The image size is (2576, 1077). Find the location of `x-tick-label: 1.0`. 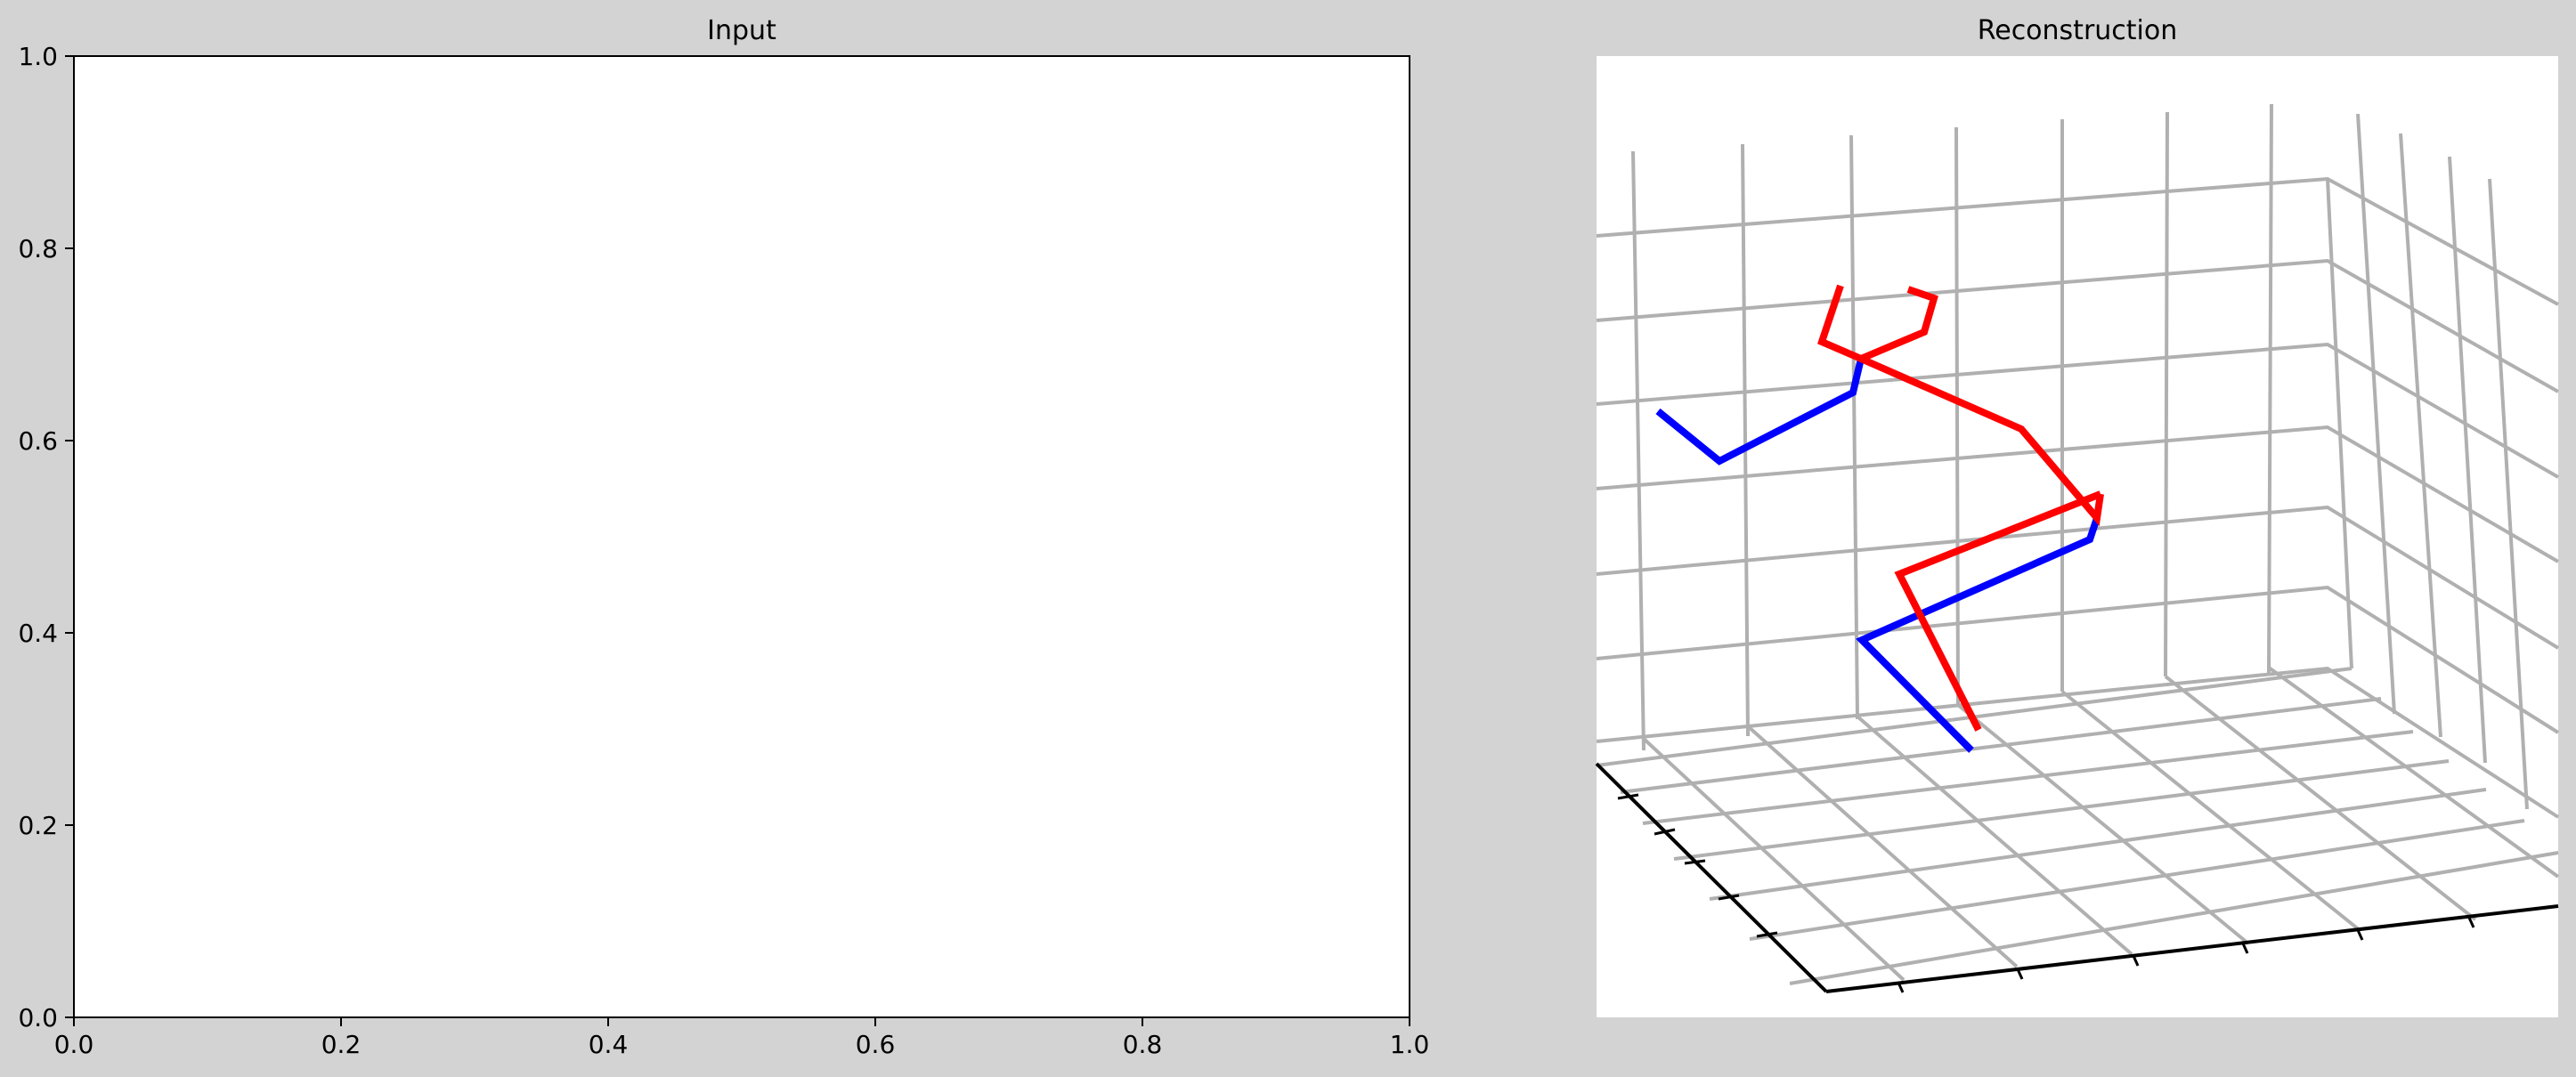

x-tick-label: 1.0 is located at coordinates (1410, 1044).